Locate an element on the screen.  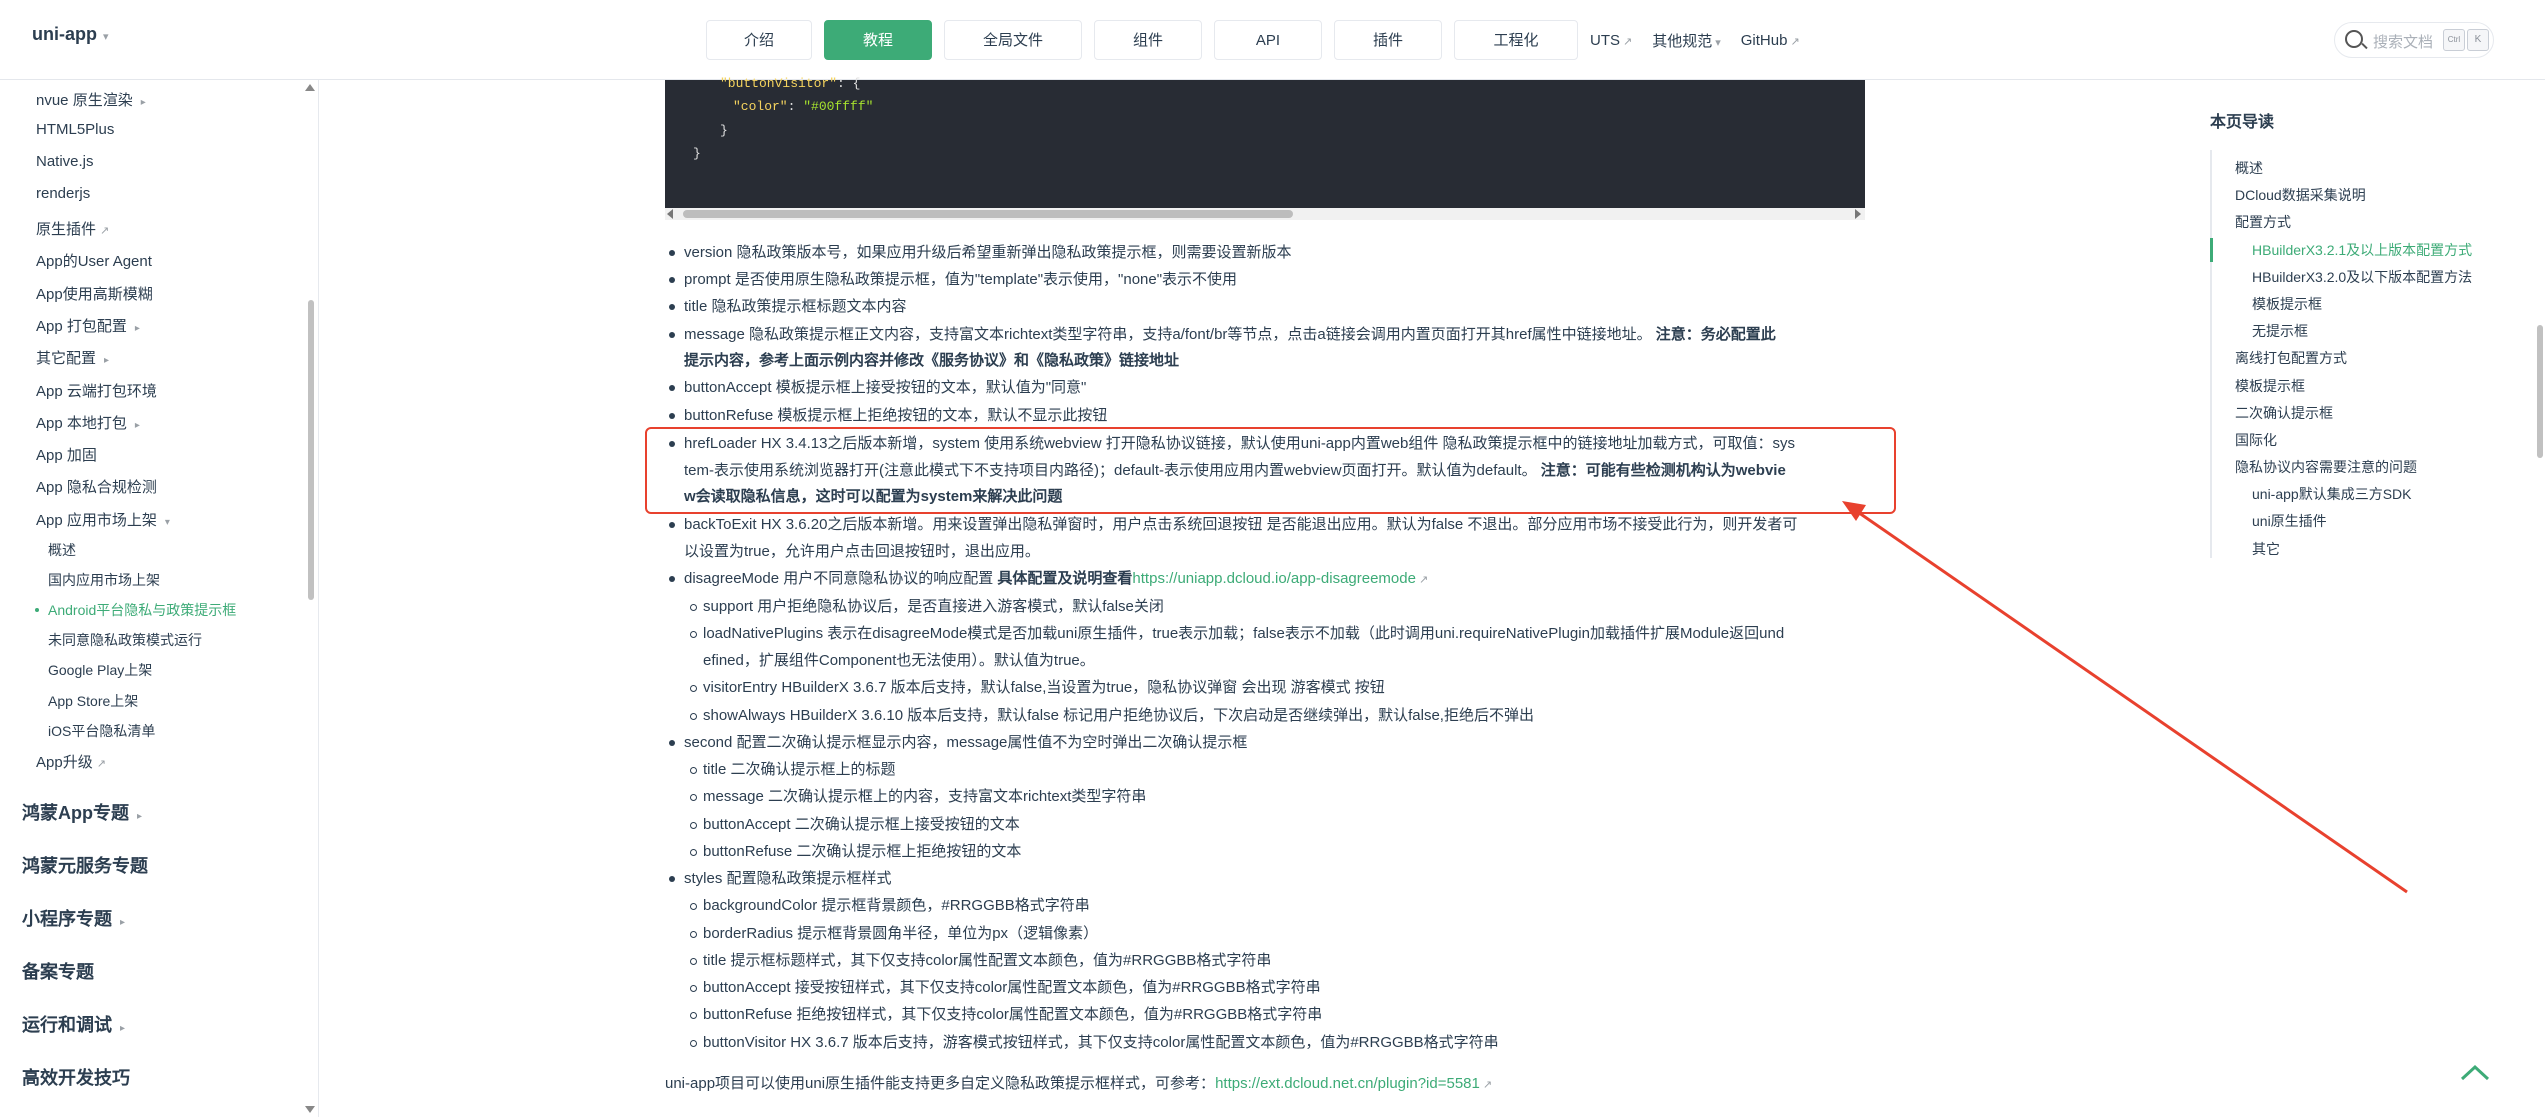
toc-item-overview: 概述 is located at coordinates (2249, 168).